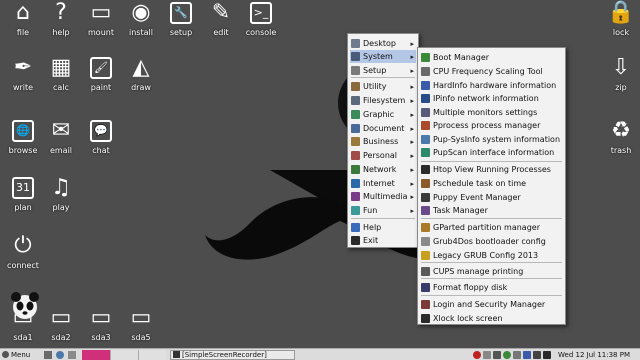 The width and height of the screenshot is (640, 360). I want to click on record-tray-icon, so click(477, 354).